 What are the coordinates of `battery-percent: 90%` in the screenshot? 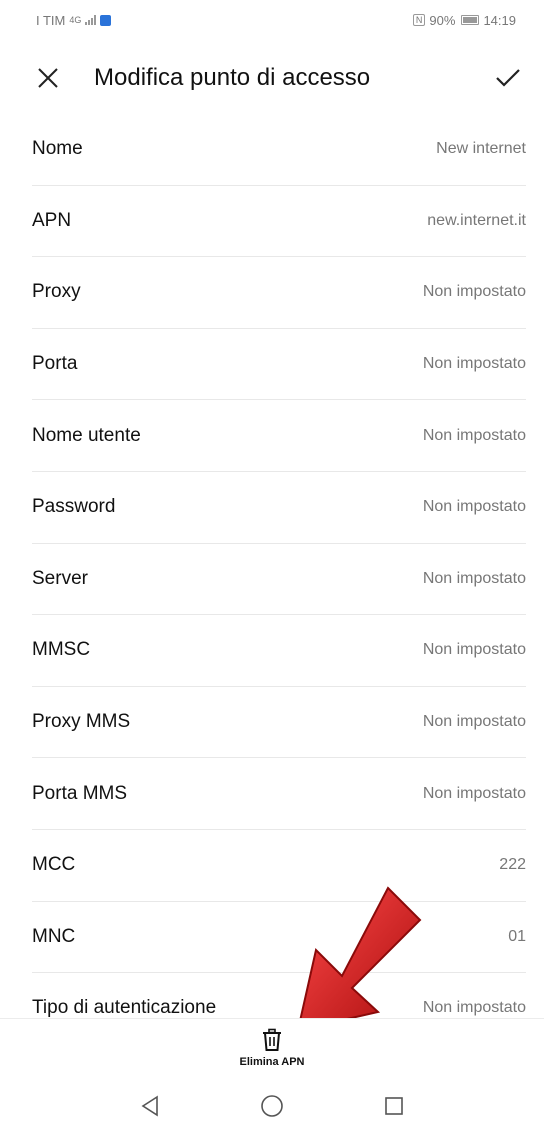 It's located at (442, 20).